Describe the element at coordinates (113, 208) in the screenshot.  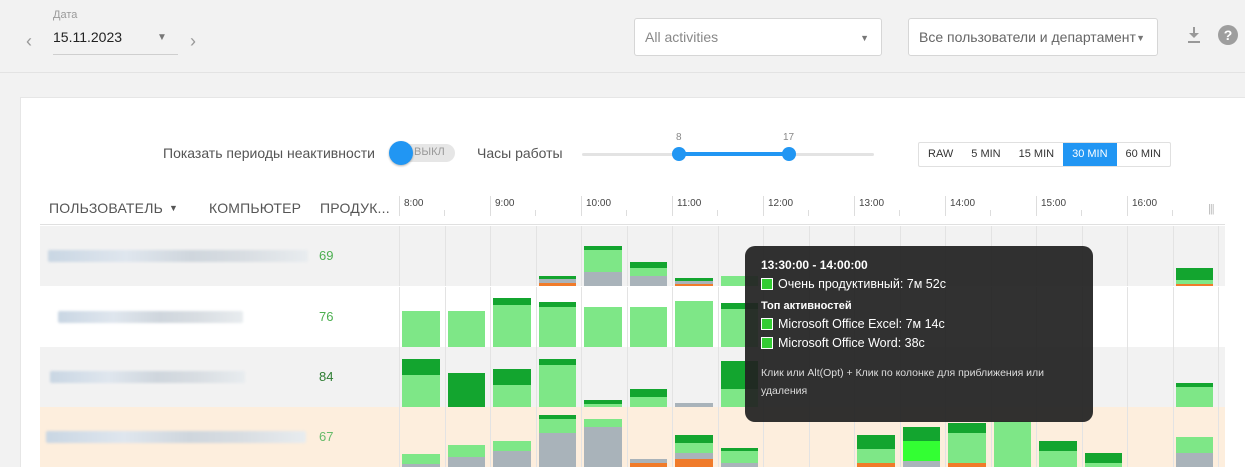
I see `column-header-user: ПОЛЬЗОВАТЕЛЬ ▼` at that location.